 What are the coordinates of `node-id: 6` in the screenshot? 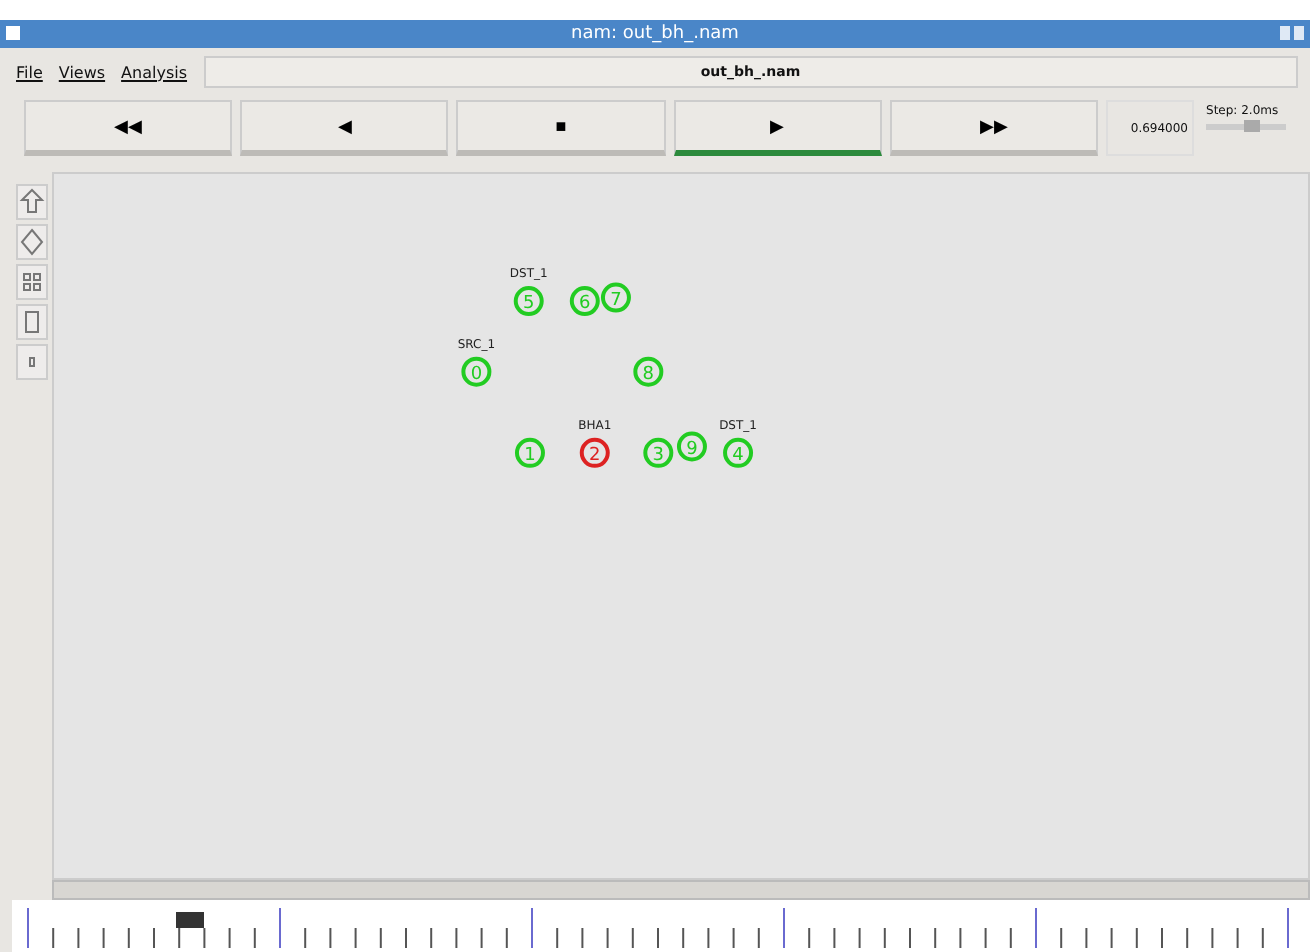 It's located at (585, 304).